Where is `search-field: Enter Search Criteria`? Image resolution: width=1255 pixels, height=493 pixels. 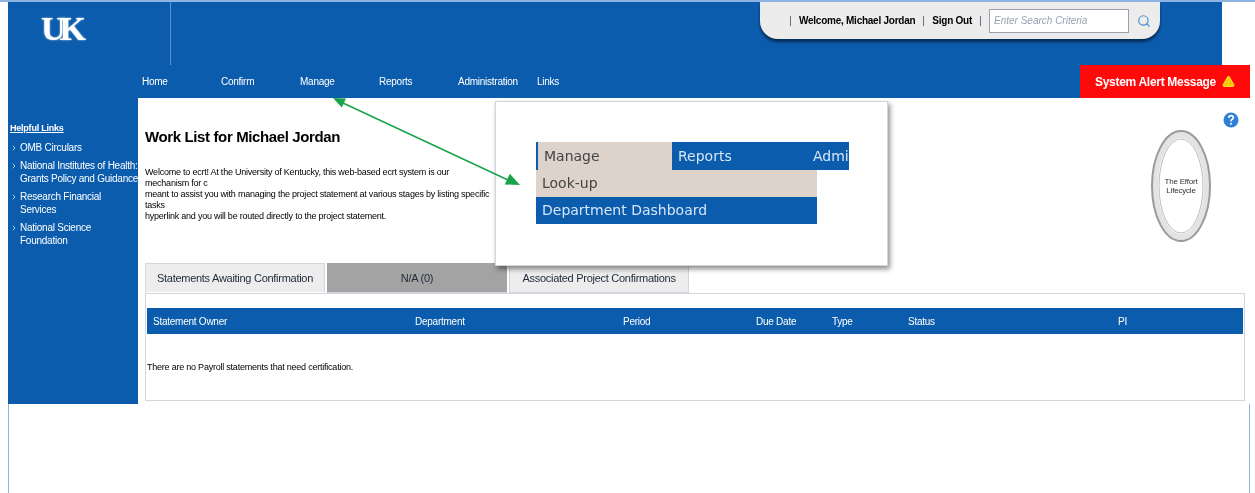 search-field: Enter Search Criteria is located at coordinates (1059, 20).